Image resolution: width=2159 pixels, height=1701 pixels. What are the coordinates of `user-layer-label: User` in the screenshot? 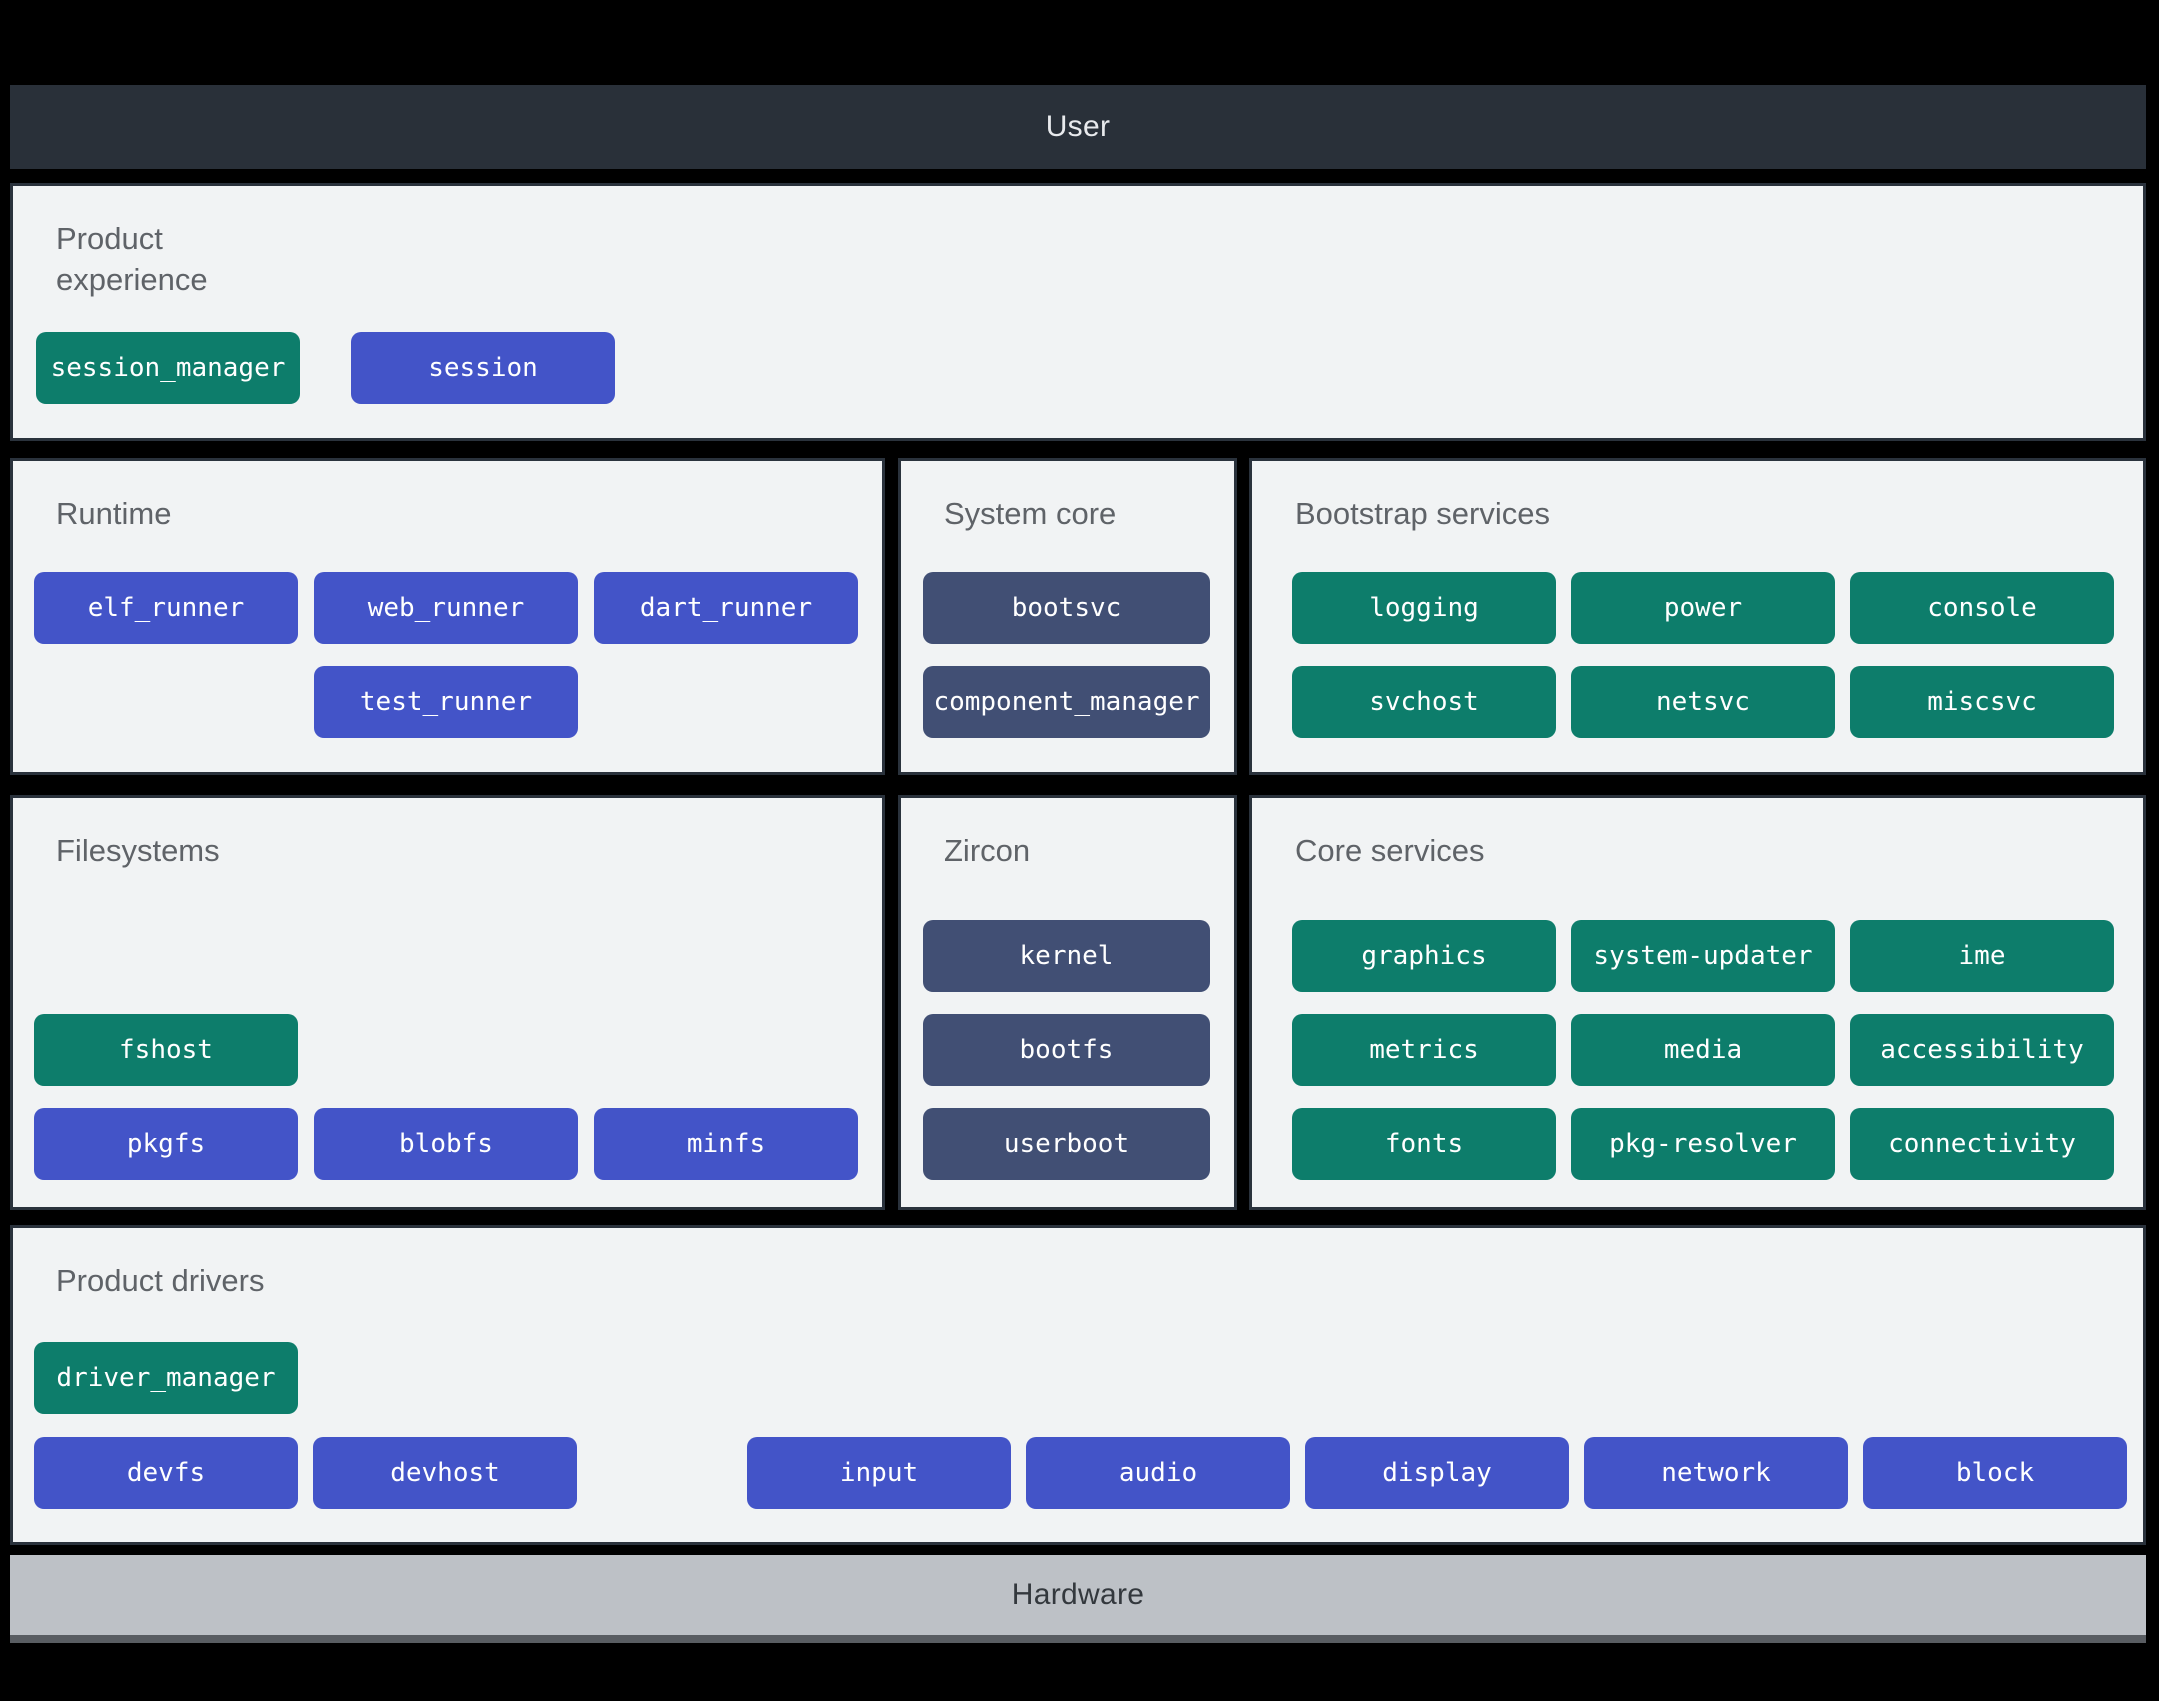 It's located at (1078, 126).